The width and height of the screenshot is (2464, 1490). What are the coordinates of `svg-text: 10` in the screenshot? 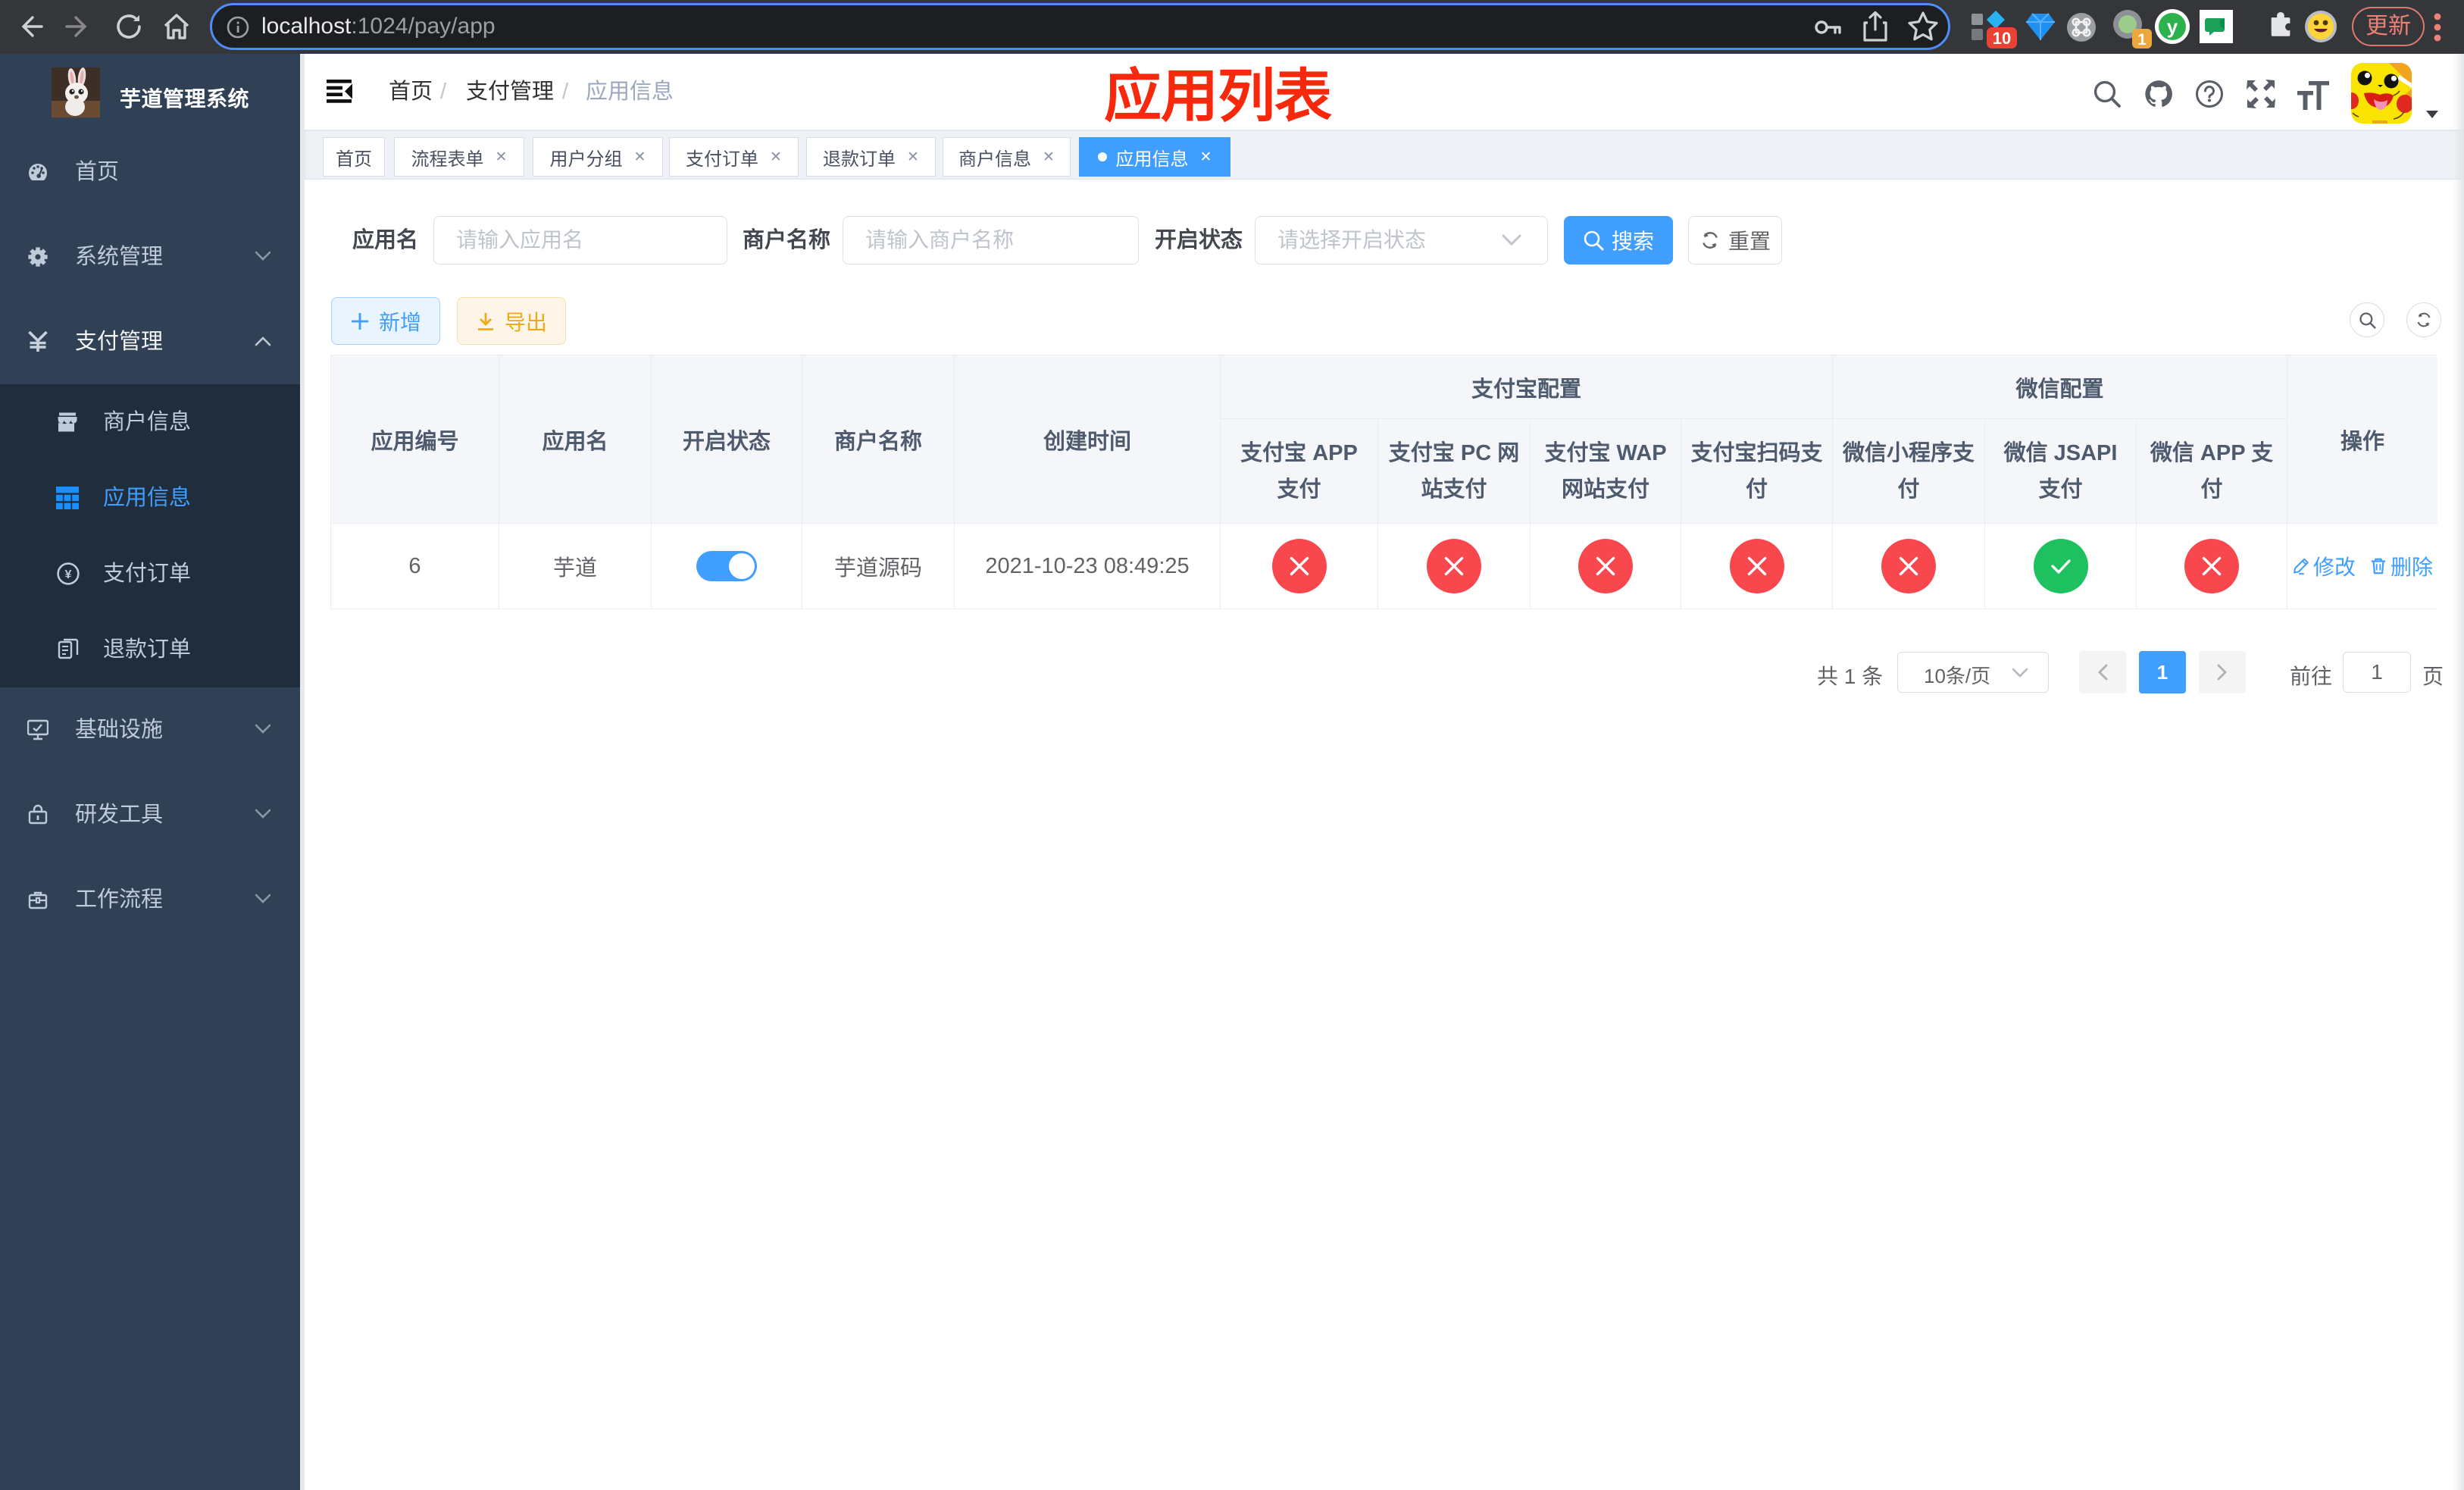 It's located at (2002, 38).